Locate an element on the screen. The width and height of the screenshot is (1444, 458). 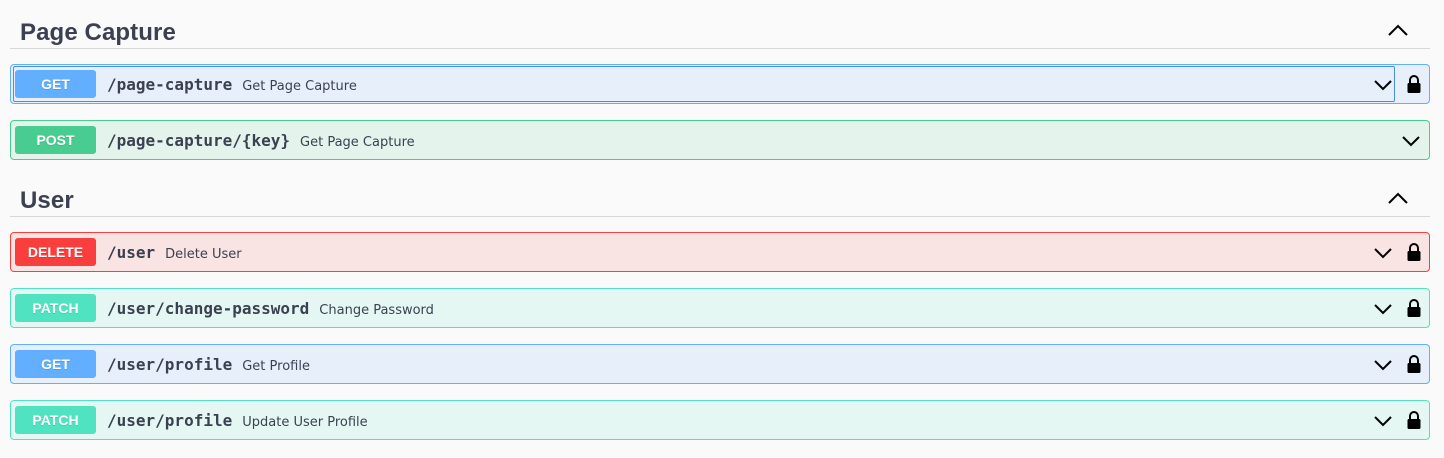
operation-path: /page-capture Get Page Capture is located at coordinates (232, 84).